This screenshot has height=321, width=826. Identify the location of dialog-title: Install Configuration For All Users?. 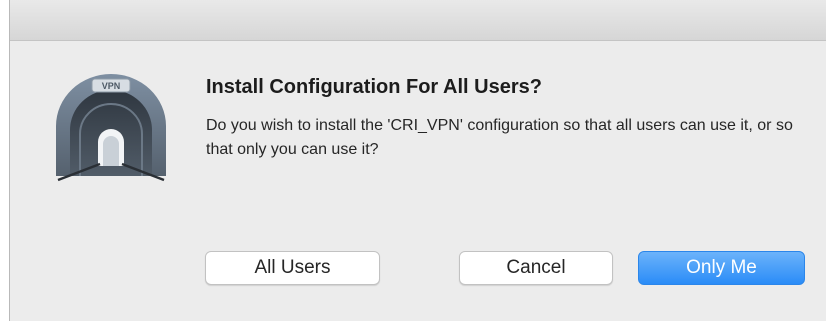
(374, 87).